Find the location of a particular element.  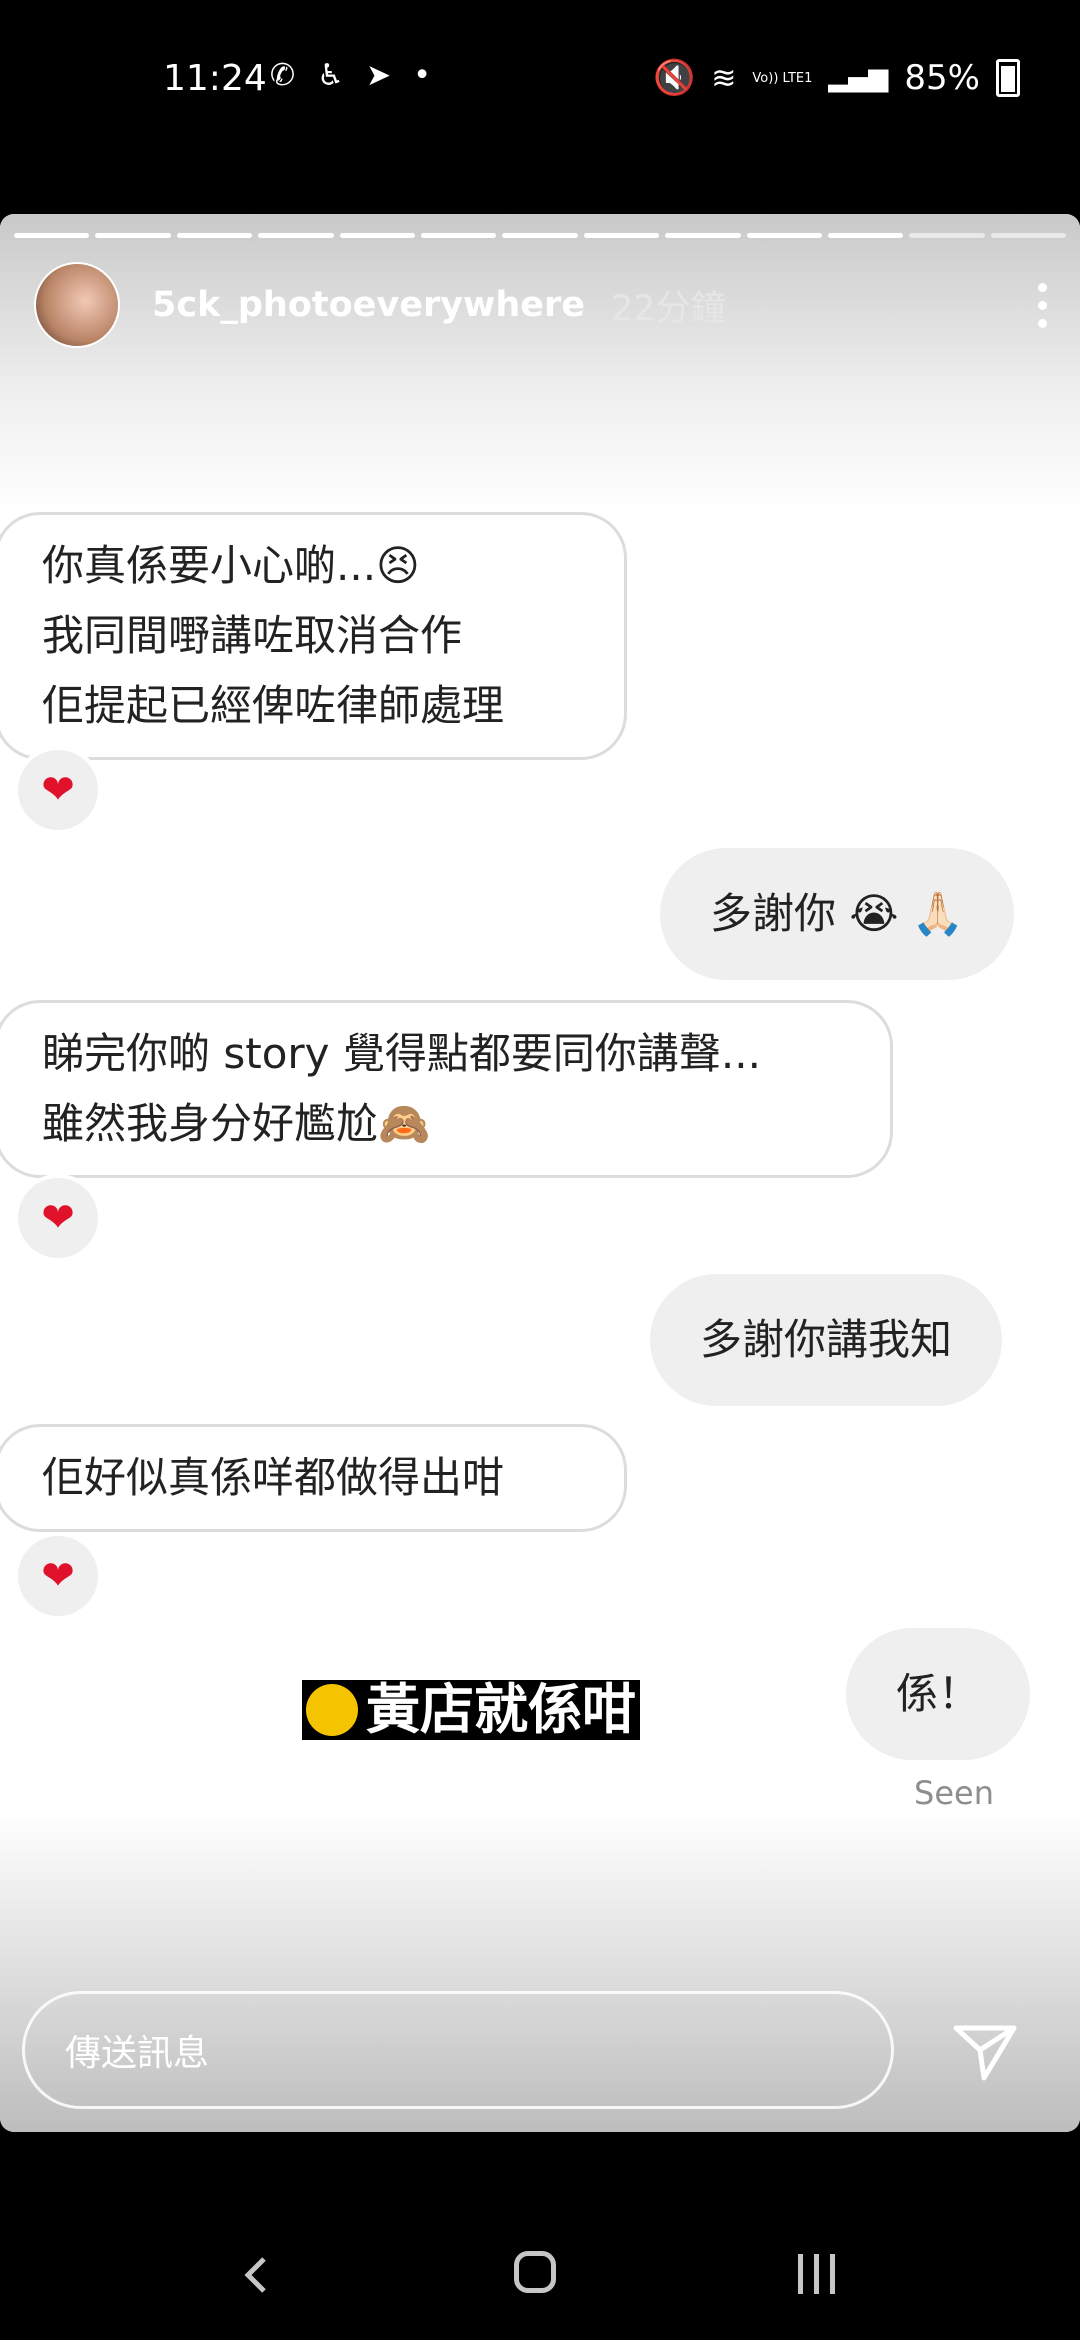

notification-icons: ✆ ♿ ➤ • is located at coordinates (350, 75).